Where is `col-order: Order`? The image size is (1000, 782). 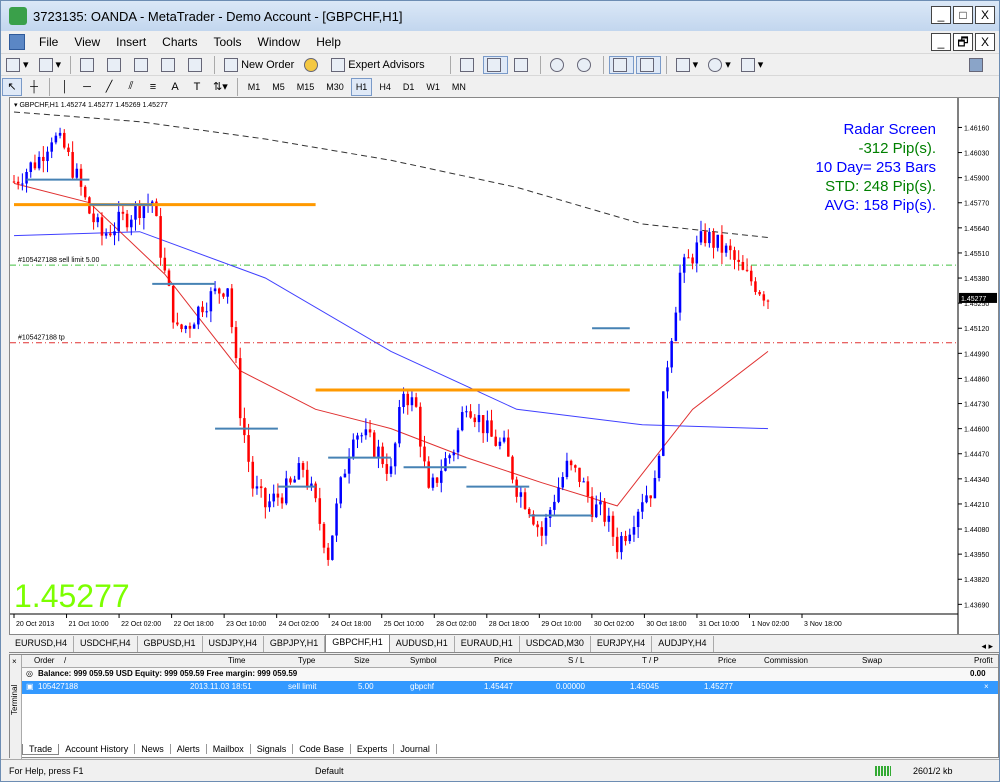
col-order: Order is located at coordinates (44, 660).